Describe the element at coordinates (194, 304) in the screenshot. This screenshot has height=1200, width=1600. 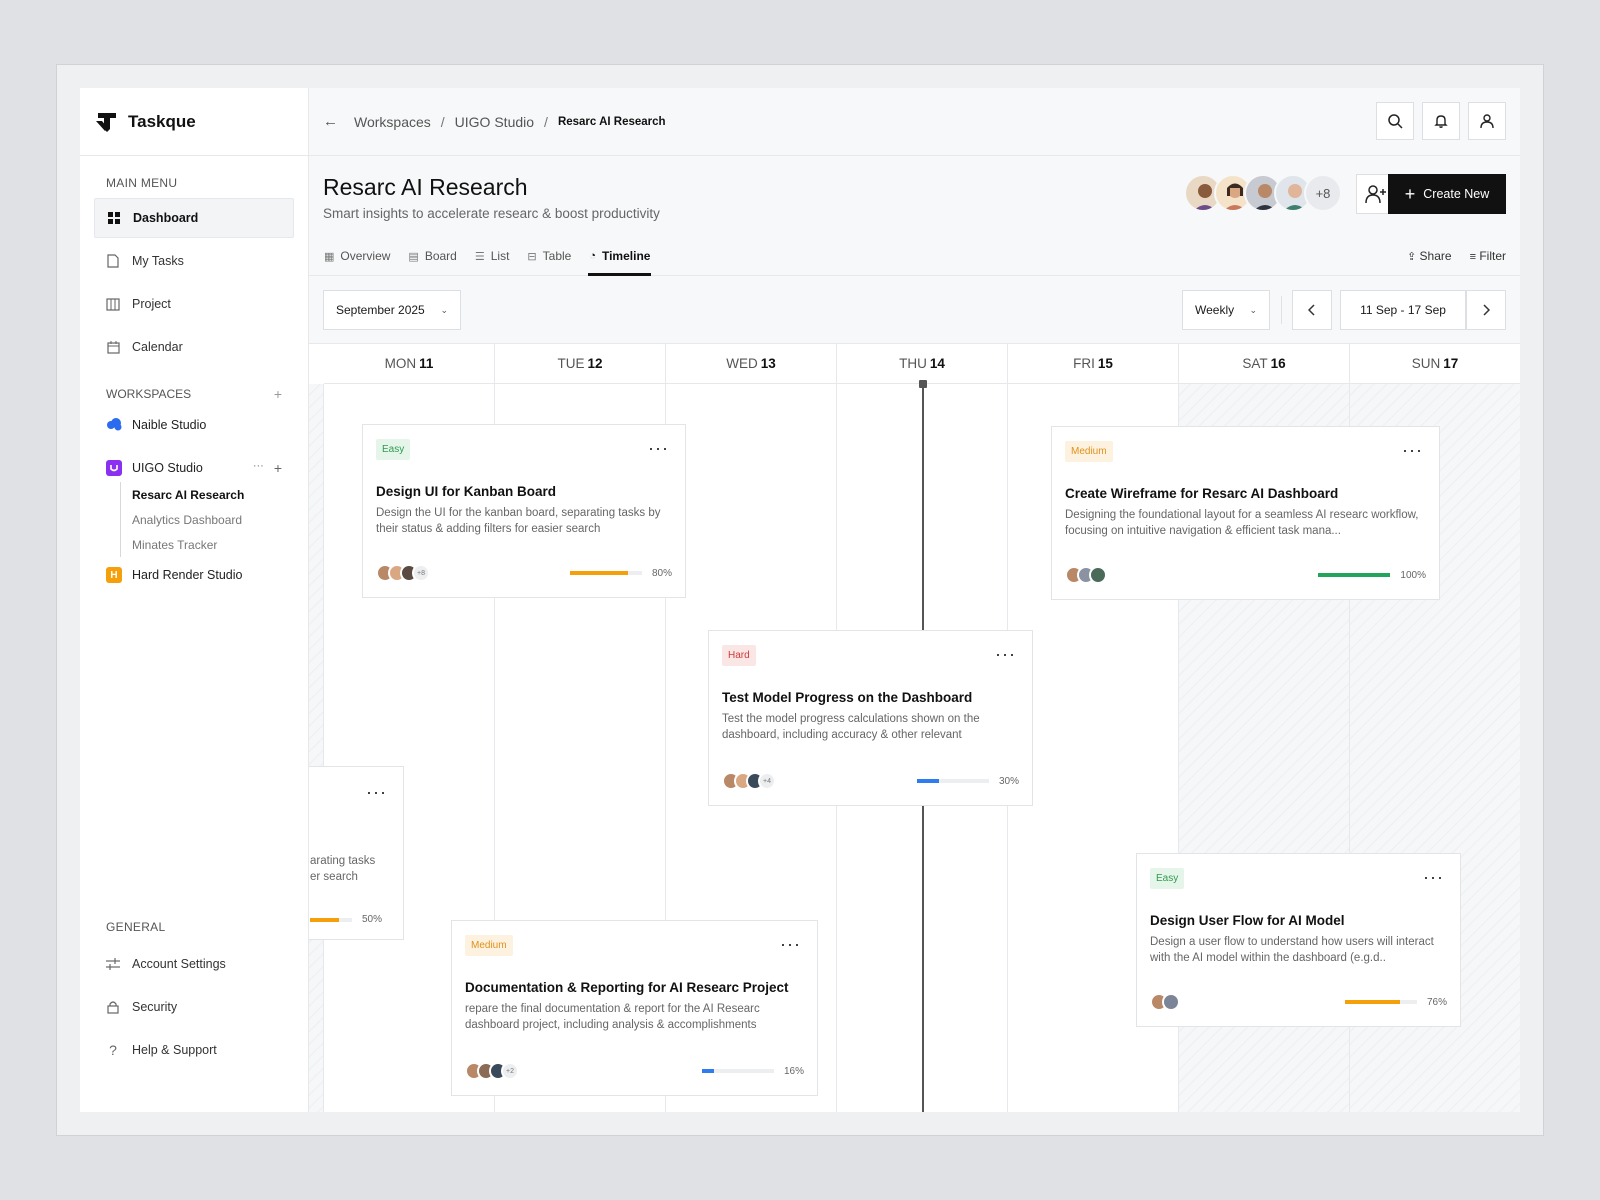
I see `nav-project: Project` at that location.